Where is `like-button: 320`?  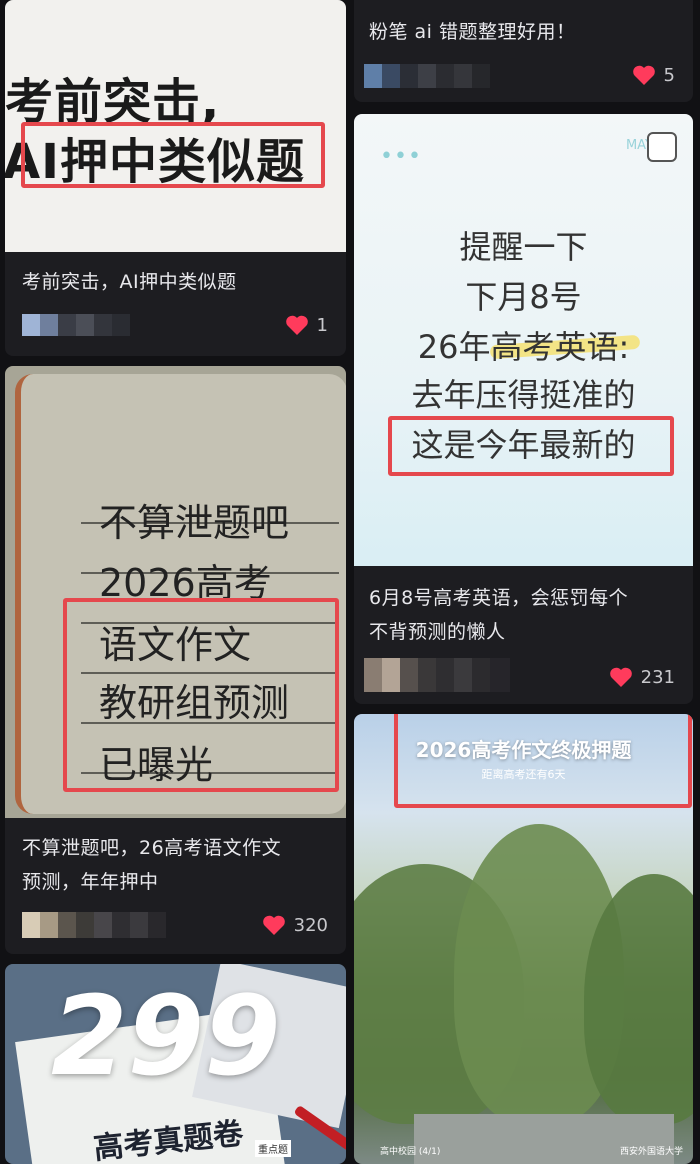
like-button: 320 is located at coordinates (295, 925).